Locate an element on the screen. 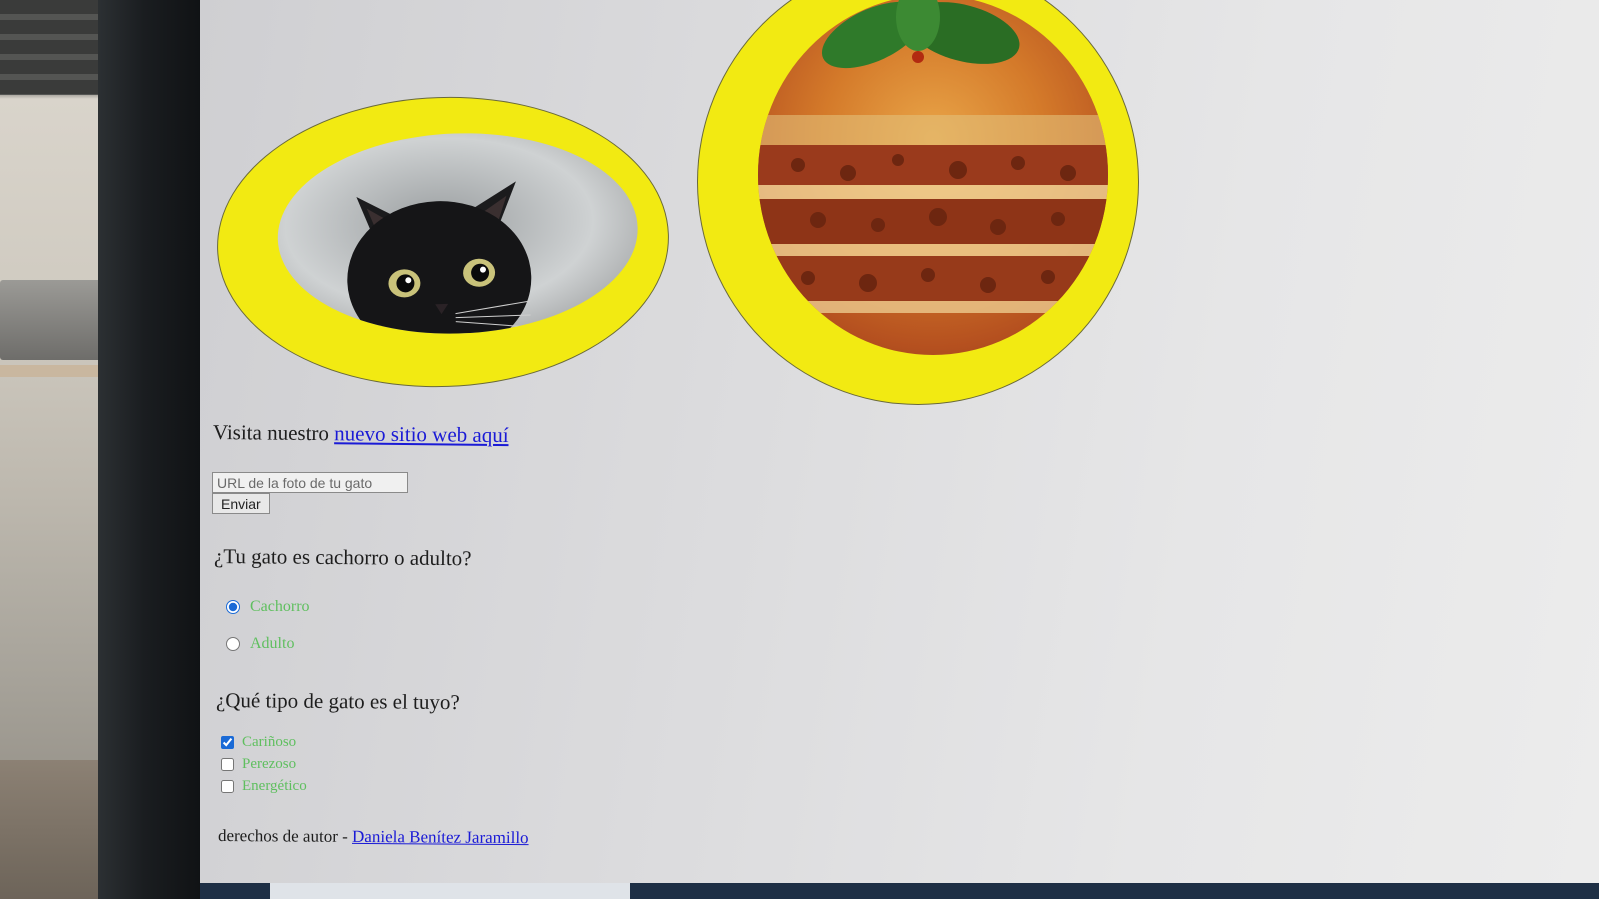  radio-option-adulto: Adulto is located at coordinates (260, 644).